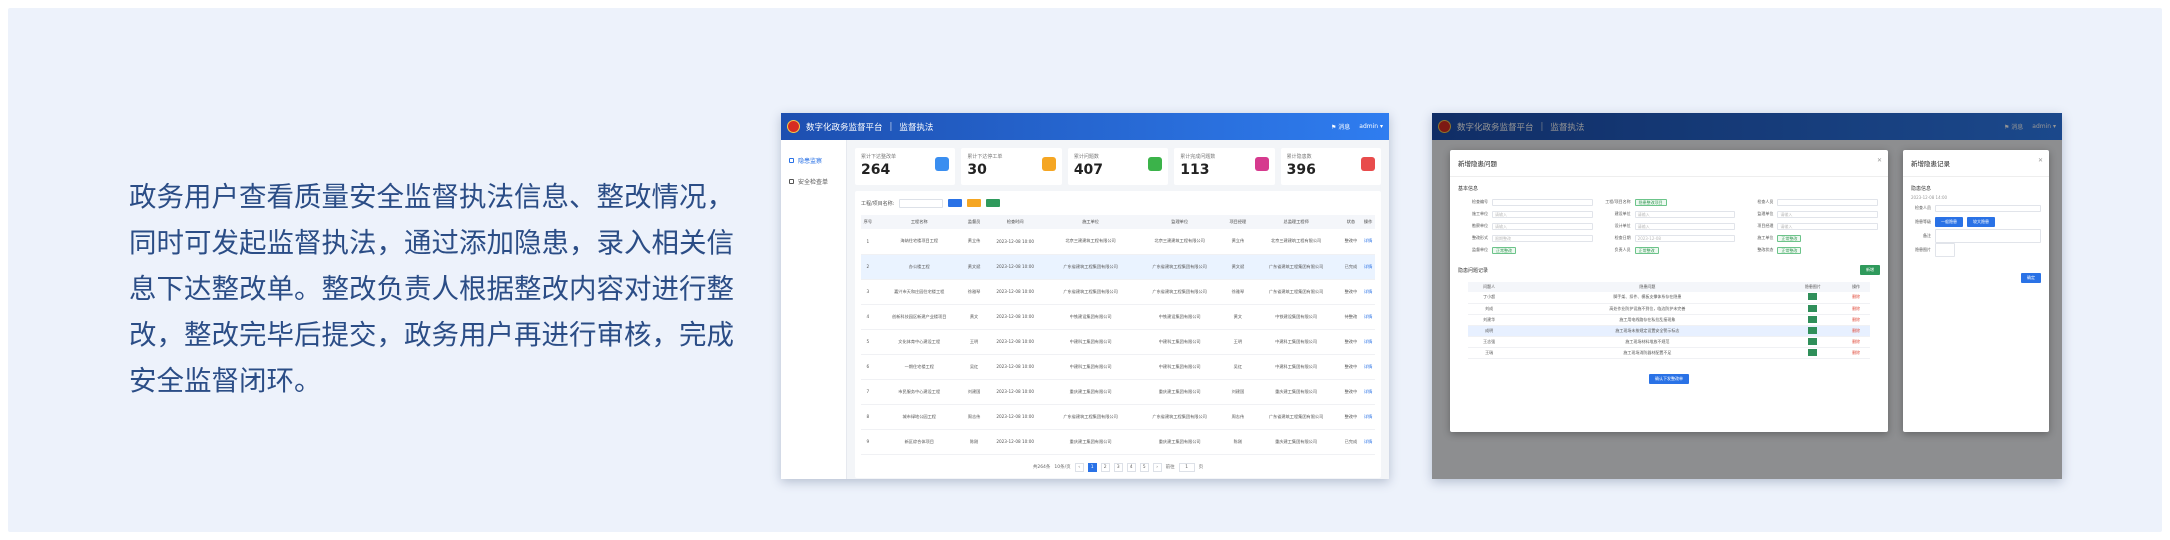  What do you see at coordinates (1923, 207) in the screenshot?
I see `field-label: 检查人员` at bounding box center [1923, 207].